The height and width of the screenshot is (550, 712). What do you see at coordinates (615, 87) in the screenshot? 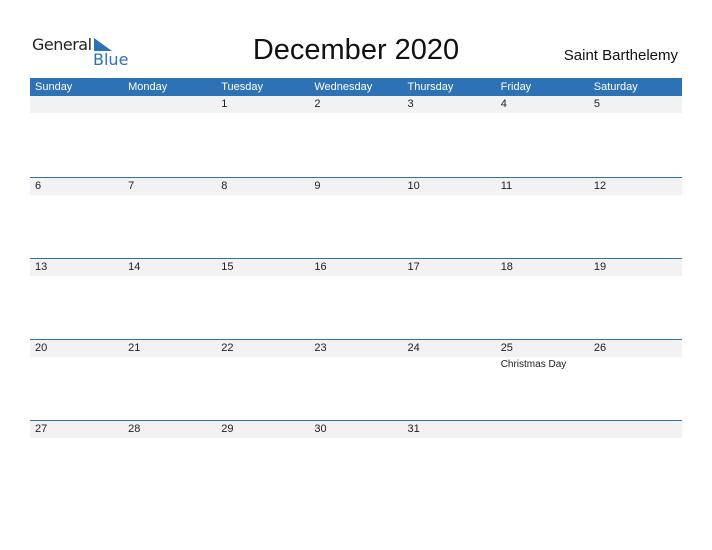
I see `weekday-saturday: Saturday` at bounding box center [615, 87].